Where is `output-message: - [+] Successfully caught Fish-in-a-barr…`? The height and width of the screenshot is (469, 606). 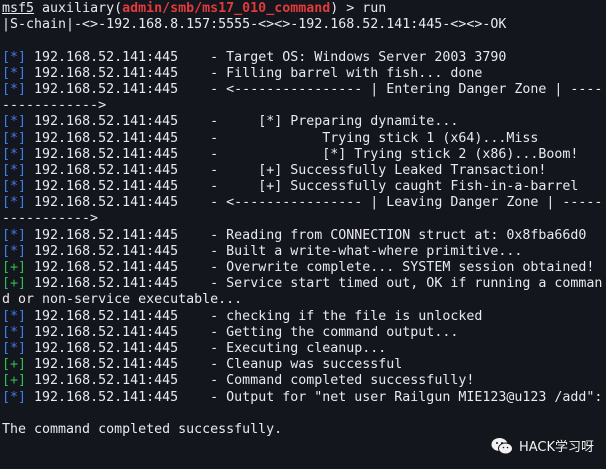
output-message: - [+] Successfully caught Fish-in-a-barr… is located at coordinates (378, 187).